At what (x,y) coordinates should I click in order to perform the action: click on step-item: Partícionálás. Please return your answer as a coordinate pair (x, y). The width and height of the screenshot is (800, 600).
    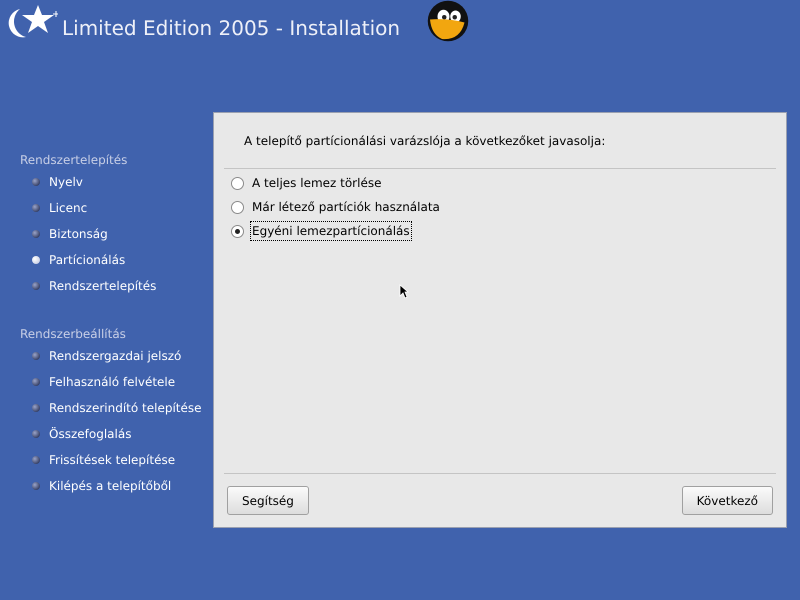
    Looking at the image, I should click on (87, 260).